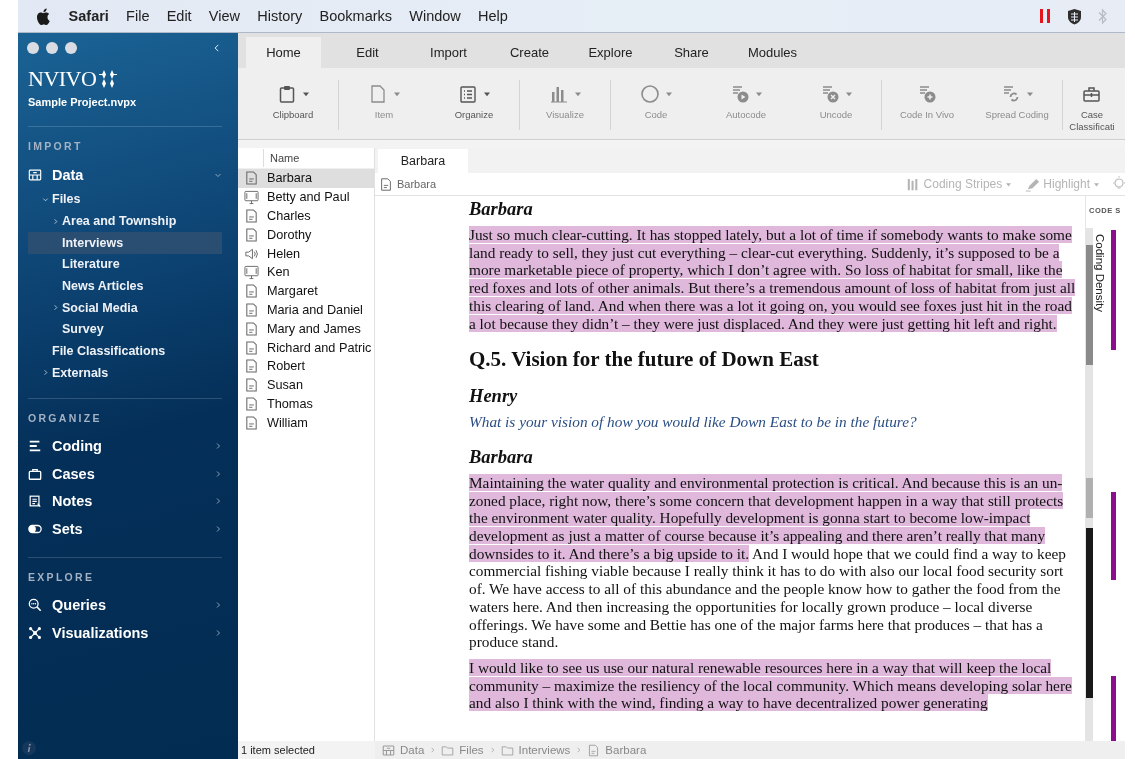  I want to click on pause-icon, so click(1045, 16).